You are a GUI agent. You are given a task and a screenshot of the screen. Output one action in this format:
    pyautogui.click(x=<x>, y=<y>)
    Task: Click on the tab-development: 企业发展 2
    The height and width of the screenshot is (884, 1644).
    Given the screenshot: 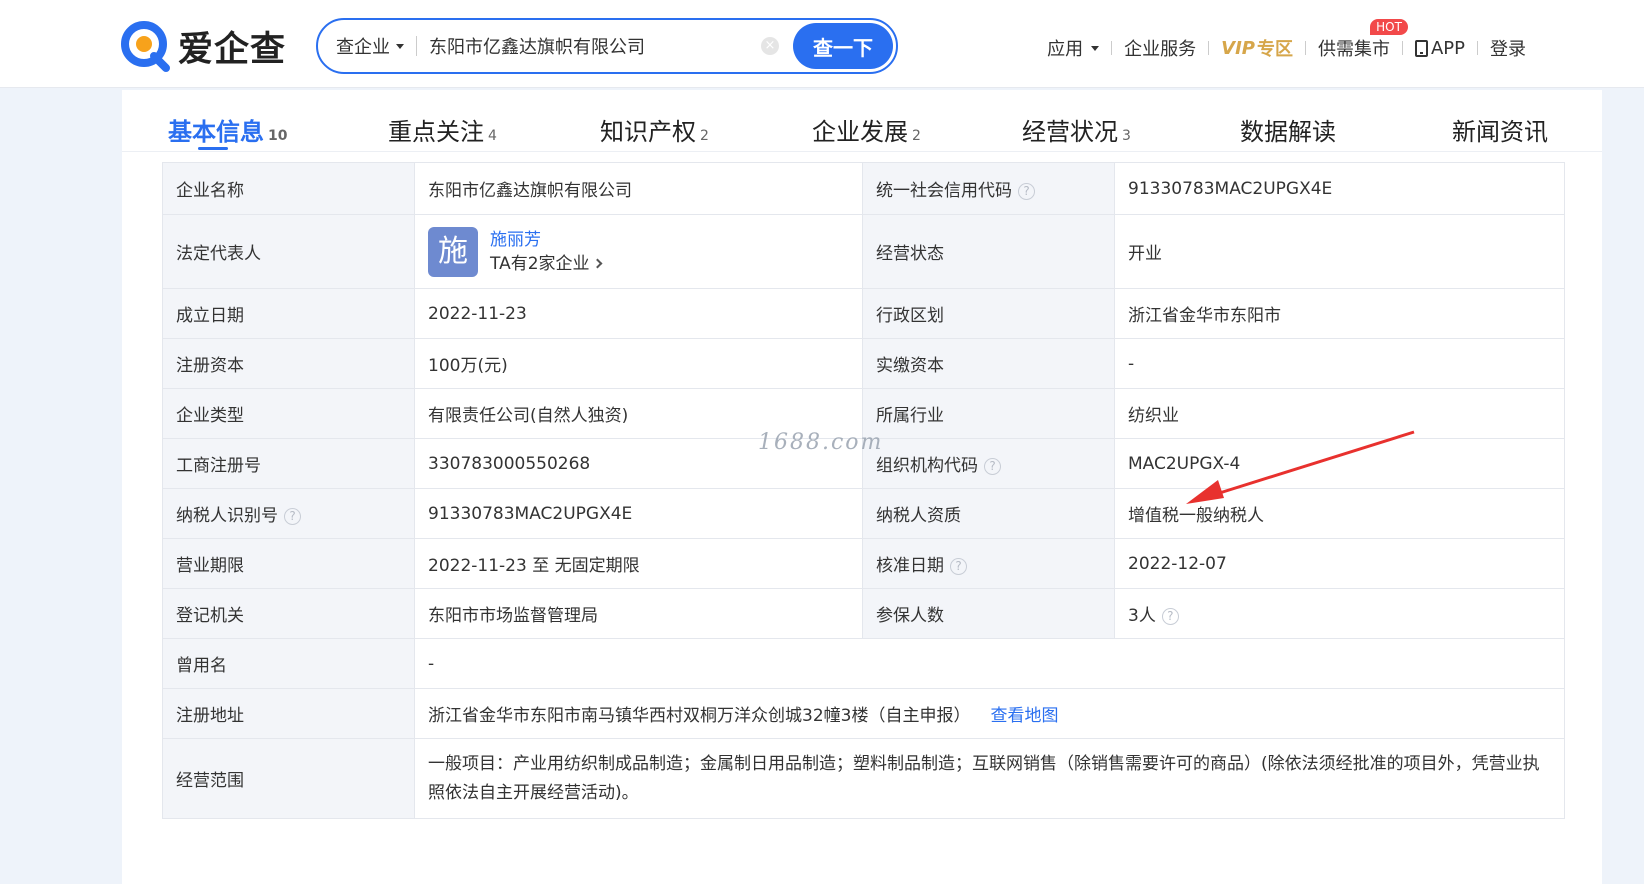 What is the action you would take?
    pyautogui.click(x=866, y=129)
    